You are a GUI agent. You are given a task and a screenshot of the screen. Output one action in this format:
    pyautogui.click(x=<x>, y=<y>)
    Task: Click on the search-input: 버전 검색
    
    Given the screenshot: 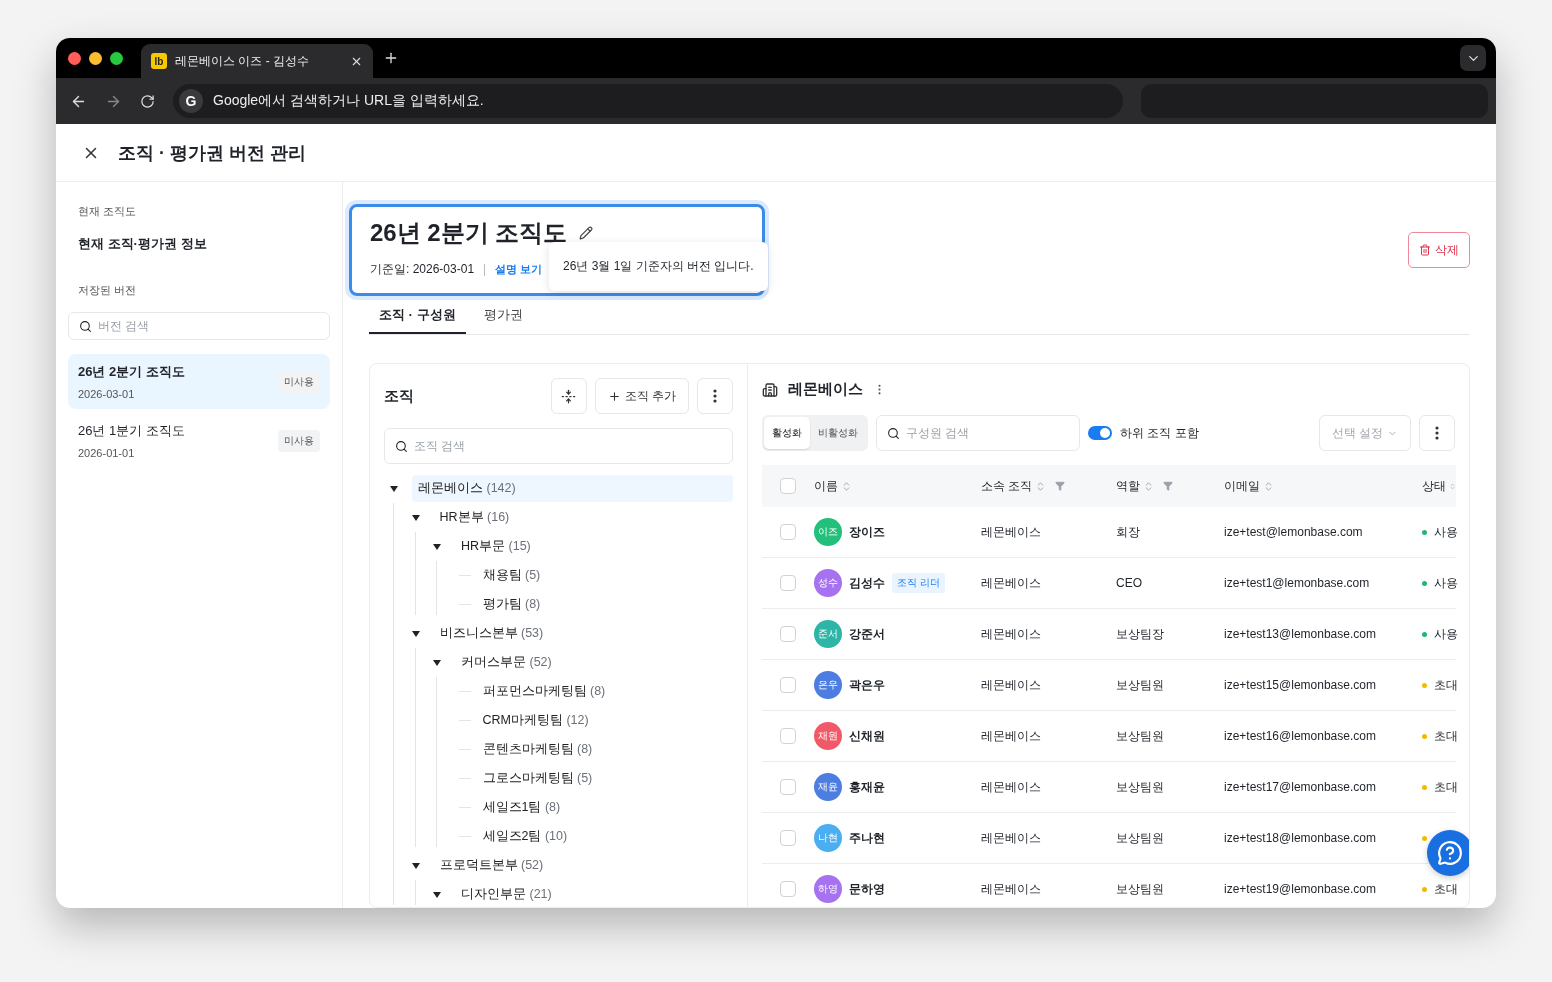 What is the action you would take?
    pyautogui.click(x=208, y=326)
    